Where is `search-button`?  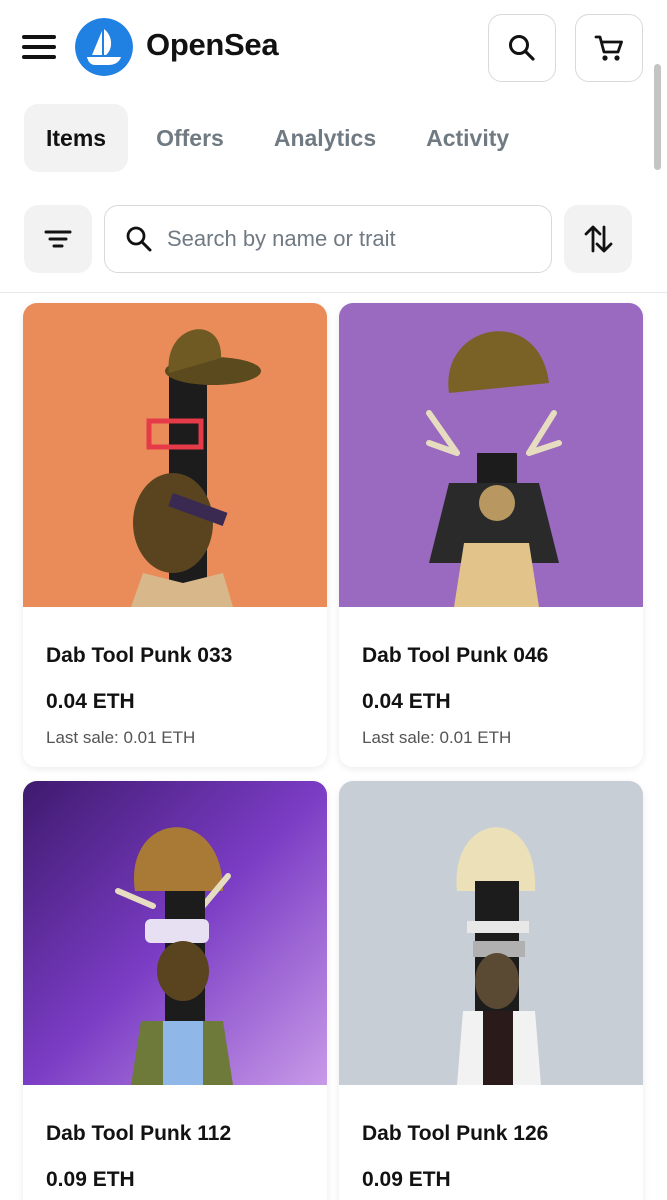 search-button is located at coordinates (522, 48).